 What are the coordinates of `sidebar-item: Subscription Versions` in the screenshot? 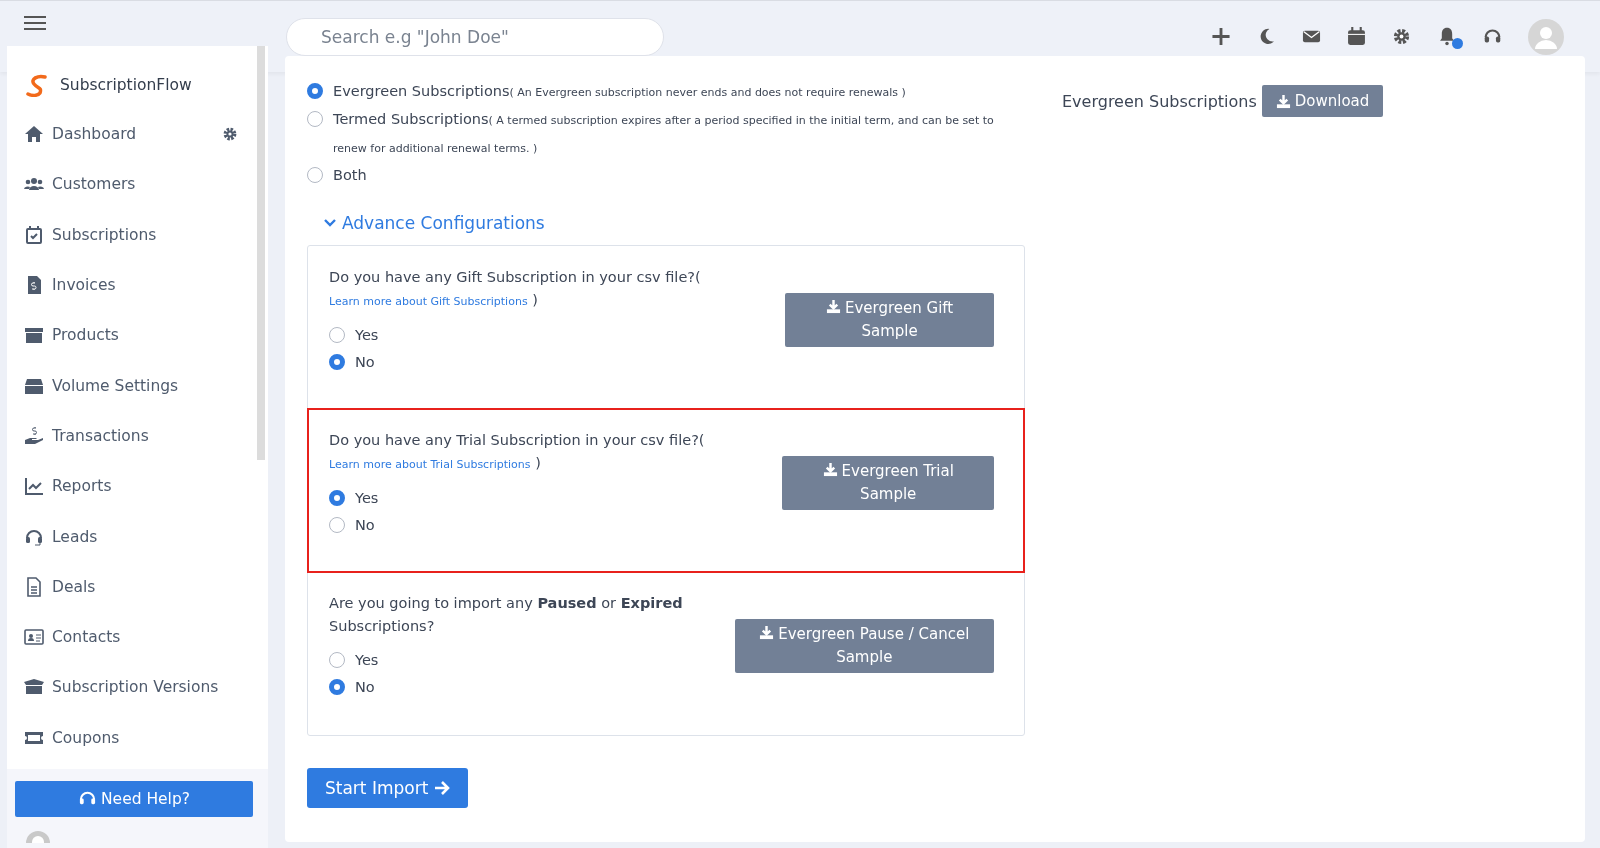 It's located at (137, 687).